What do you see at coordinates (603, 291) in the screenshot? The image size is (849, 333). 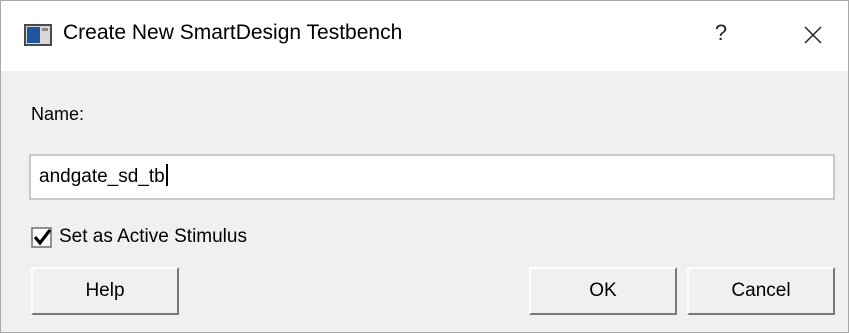 I see `ok-button: OK` at bounding box center [603, 291].